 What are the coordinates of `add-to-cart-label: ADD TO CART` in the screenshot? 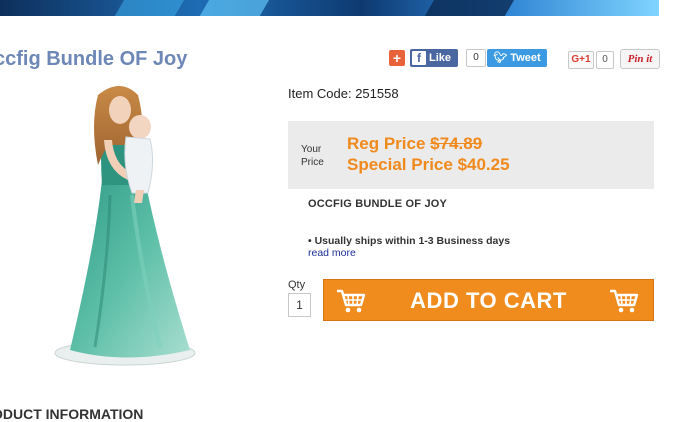 It's located at (488, 300).